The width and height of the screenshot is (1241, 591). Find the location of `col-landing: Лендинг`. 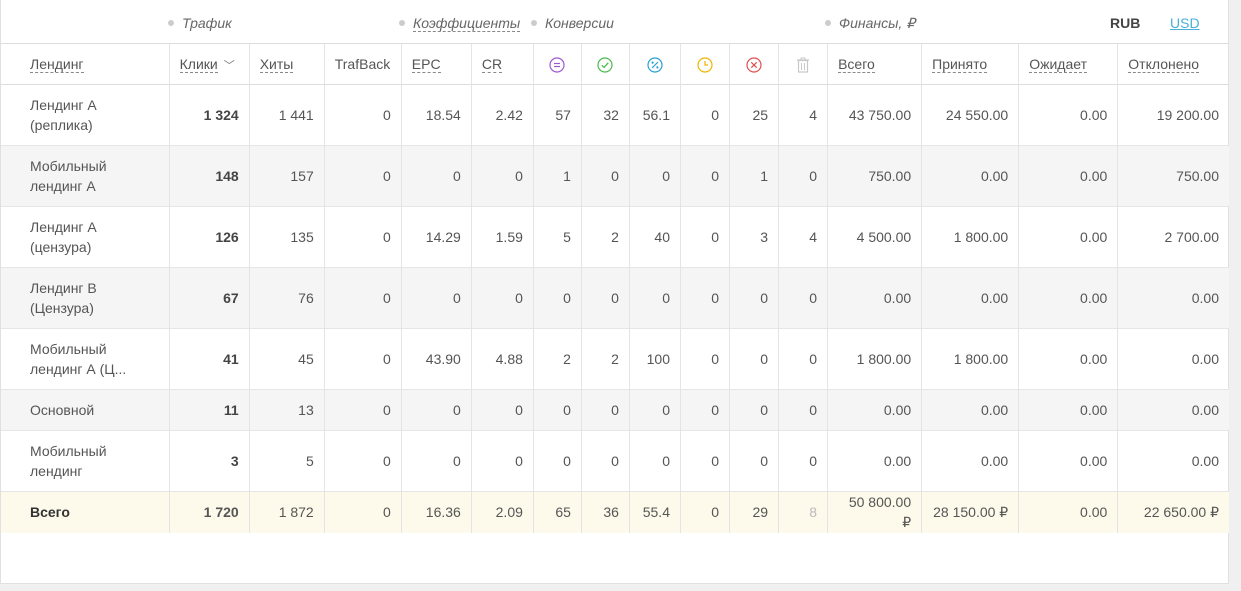

col-landing: Лендинг is located at coordinates (85, 64).